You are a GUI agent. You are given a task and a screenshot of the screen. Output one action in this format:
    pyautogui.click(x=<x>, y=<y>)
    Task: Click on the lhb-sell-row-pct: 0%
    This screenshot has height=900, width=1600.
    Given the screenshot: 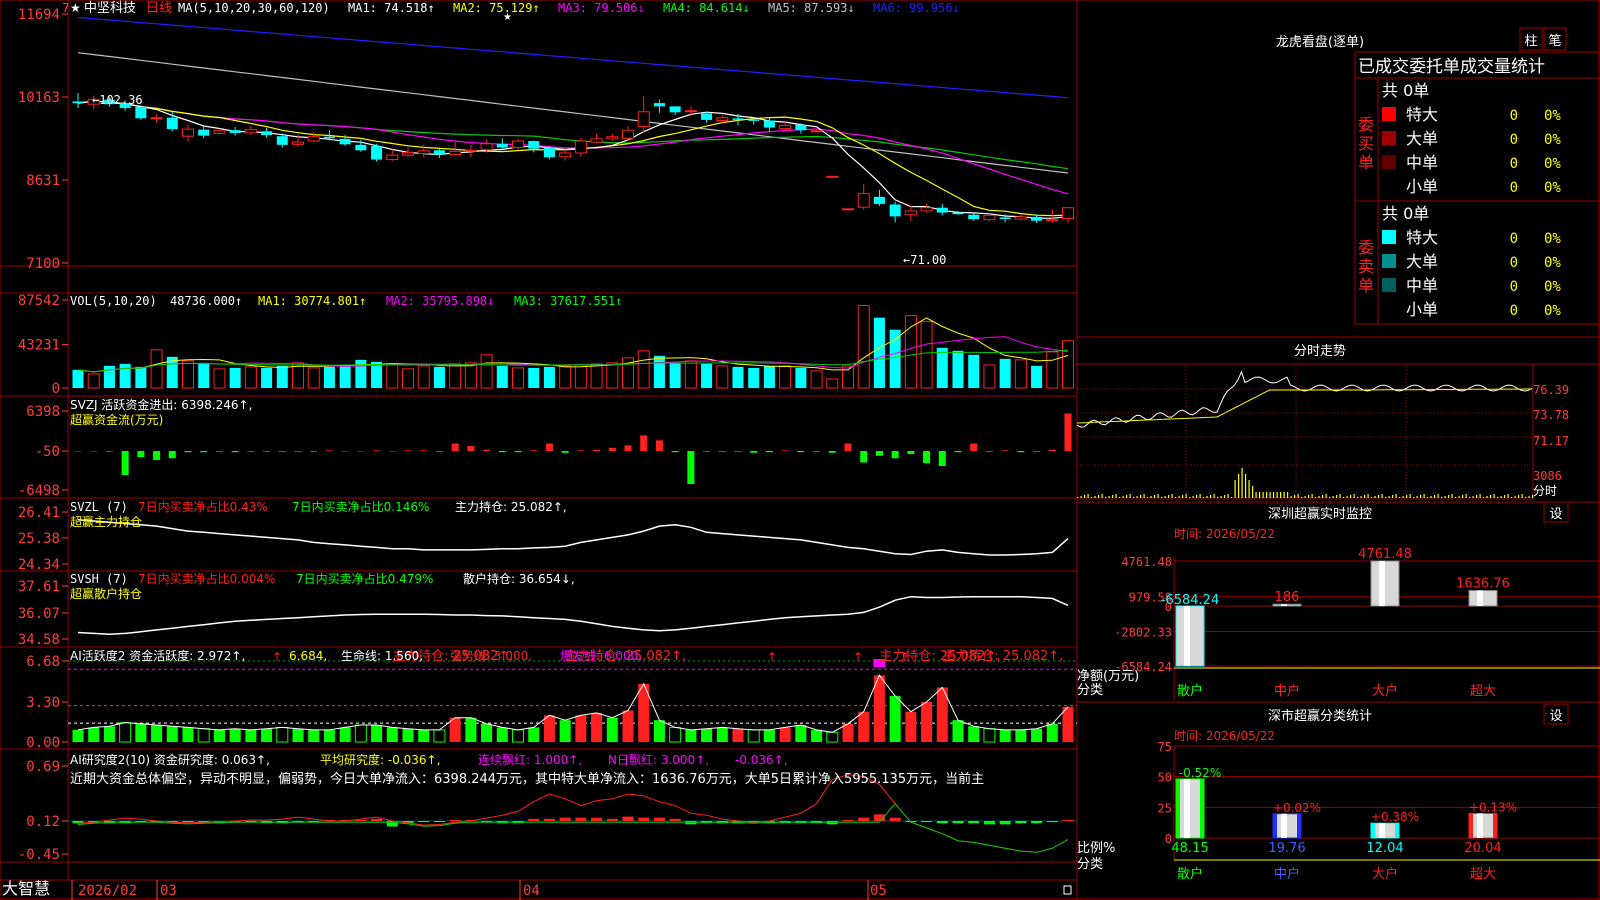 What is the action you would take?
    pyautogui.click(x=1552, y=311)
    